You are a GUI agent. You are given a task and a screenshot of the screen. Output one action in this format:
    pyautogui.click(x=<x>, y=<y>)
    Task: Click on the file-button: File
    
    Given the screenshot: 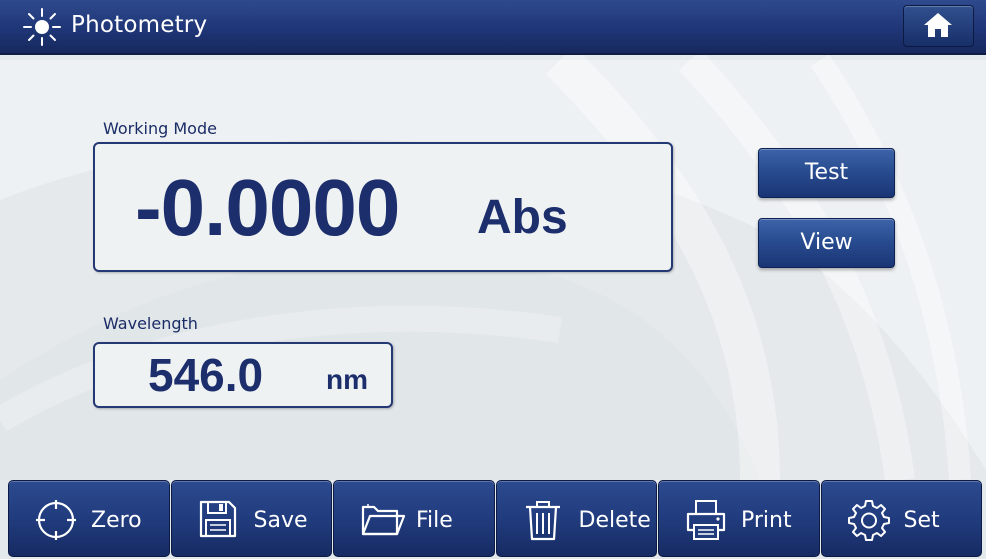 What is the action you would take?
    pyautogui.click(x=414, y=518)
    